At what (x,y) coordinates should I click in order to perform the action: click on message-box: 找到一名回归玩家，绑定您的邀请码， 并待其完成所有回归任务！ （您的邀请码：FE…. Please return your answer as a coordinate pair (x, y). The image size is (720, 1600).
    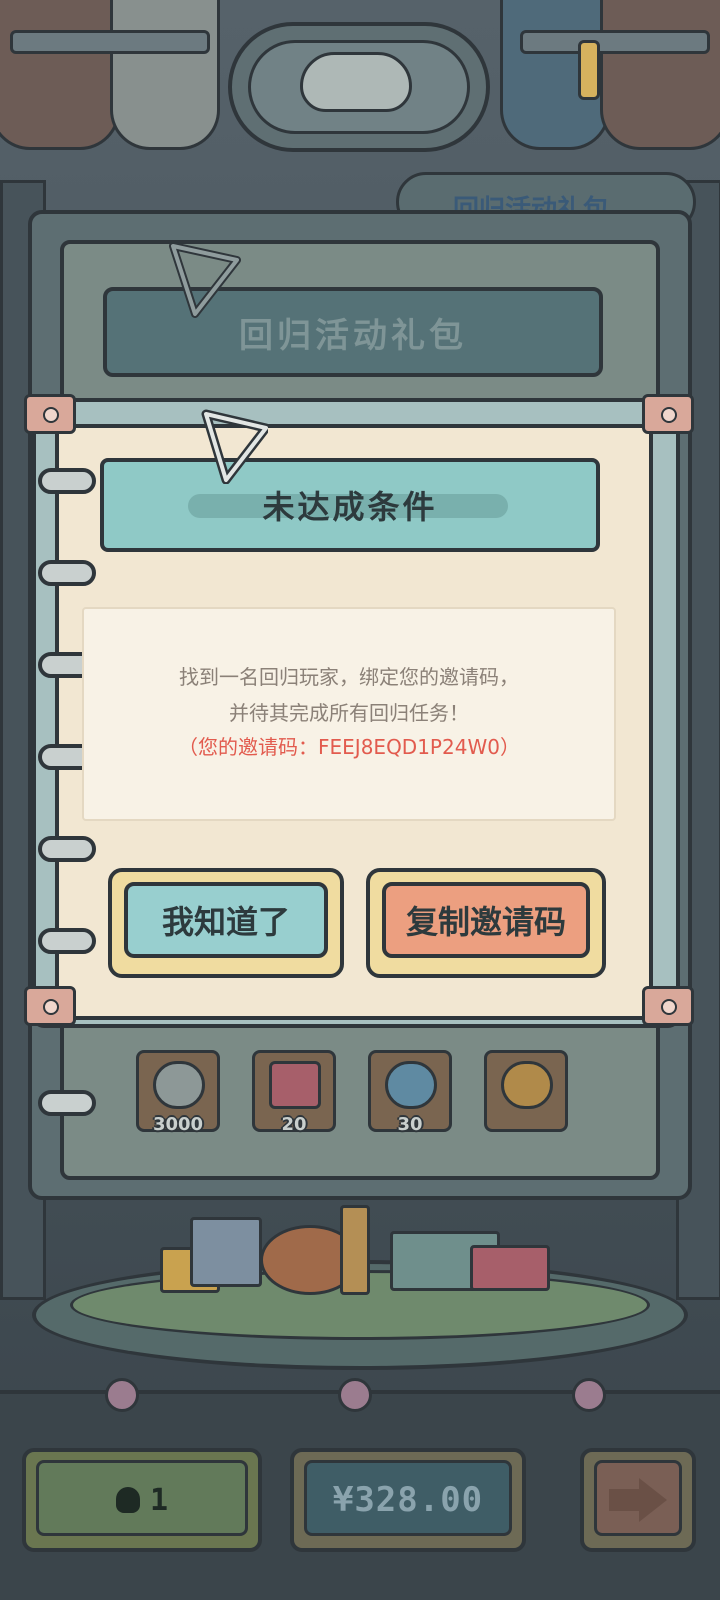
    Looking at the image, I should click on (349, 714).